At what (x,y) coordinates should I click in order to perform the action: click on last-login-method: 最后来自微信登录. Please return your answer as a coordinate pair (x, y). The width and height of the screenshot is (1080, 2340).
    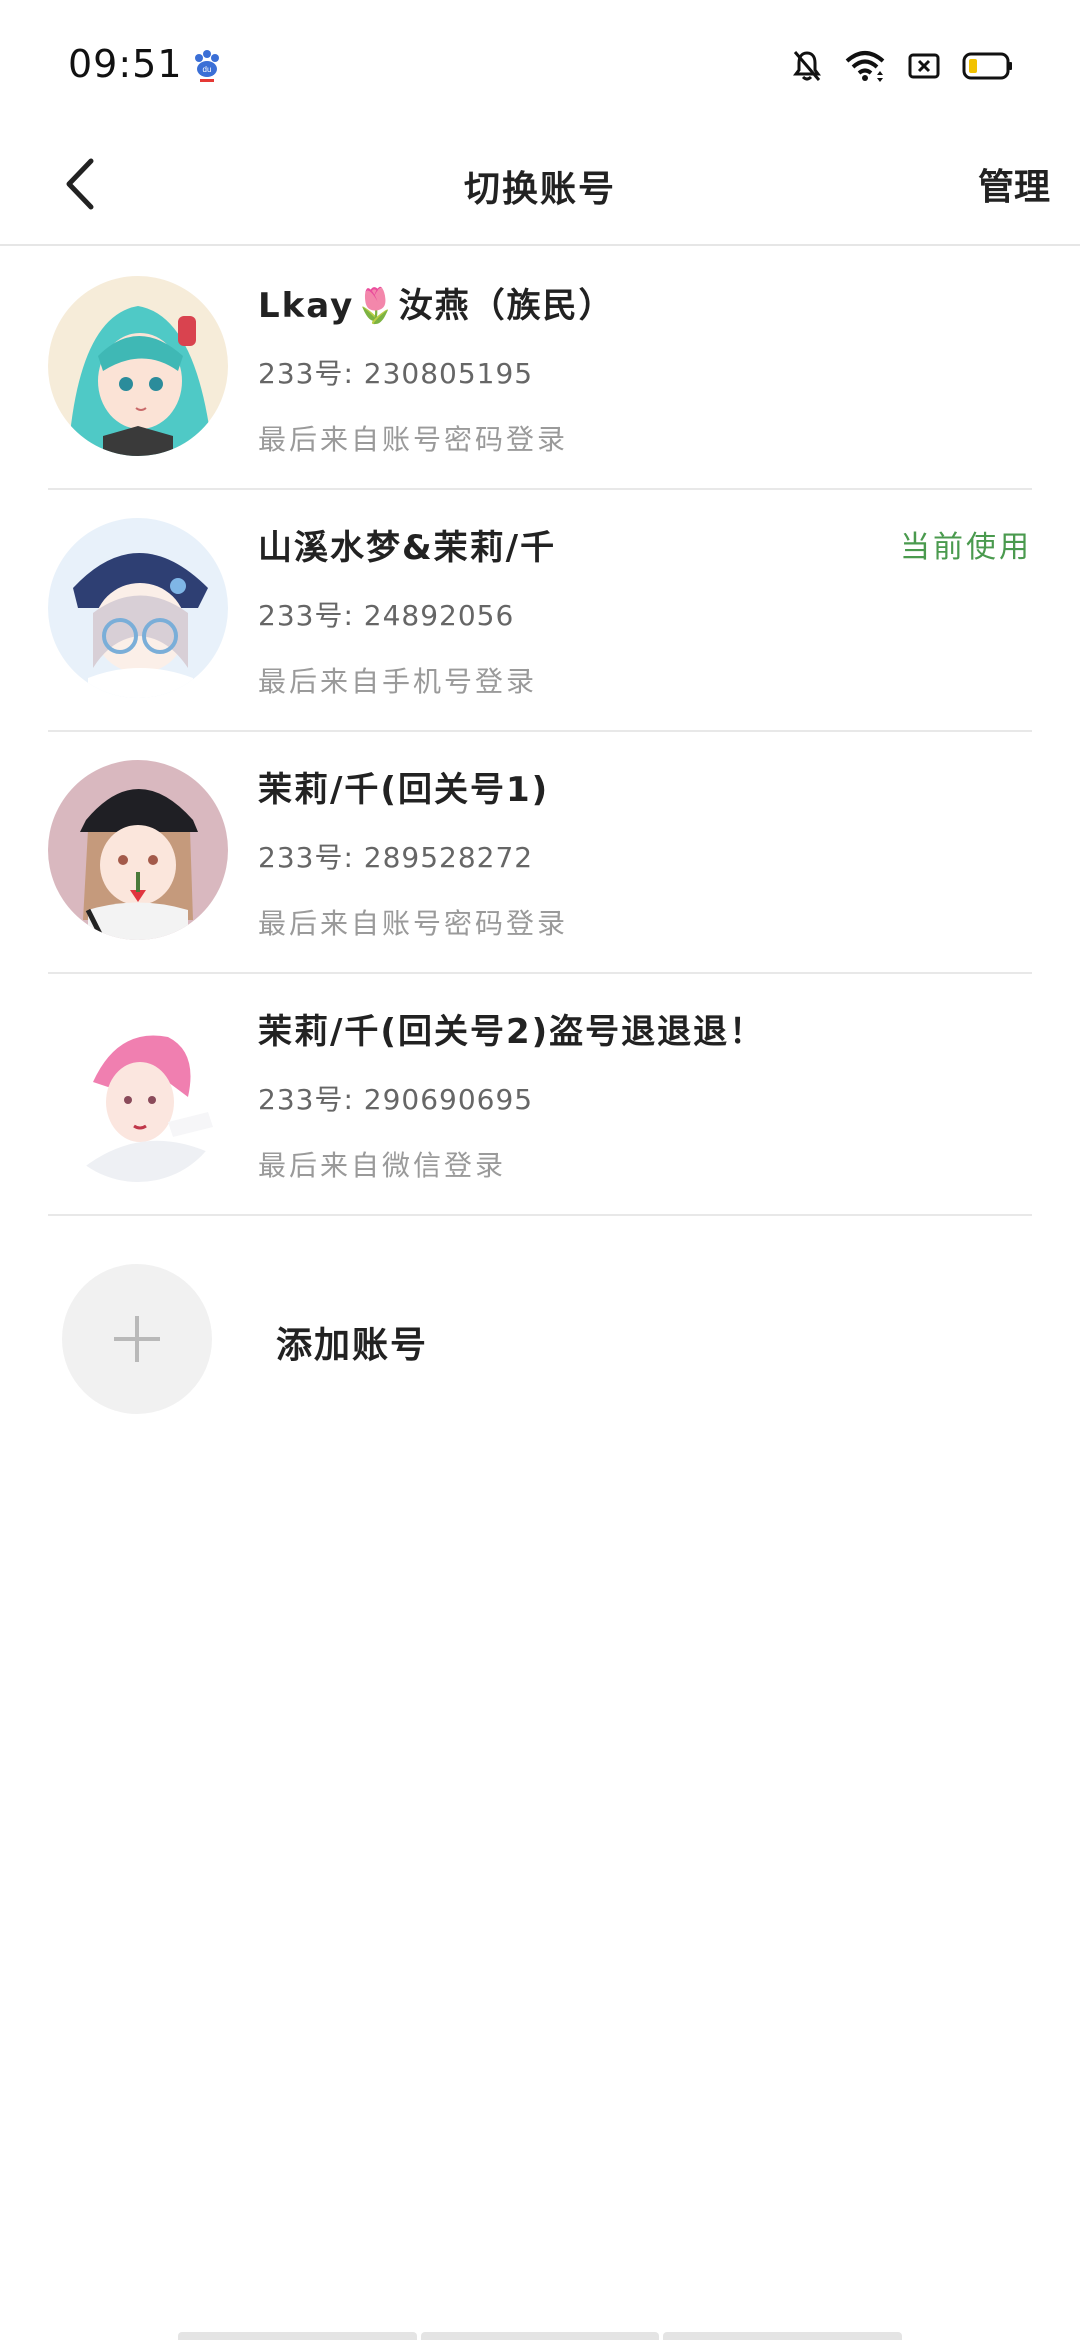
    Looking at the image, I should click on (382, 1165).